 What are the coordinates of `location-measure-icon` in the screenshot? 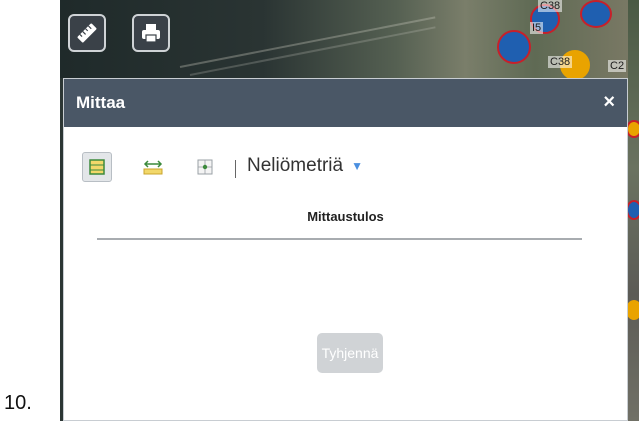 It's located at (205, 167).